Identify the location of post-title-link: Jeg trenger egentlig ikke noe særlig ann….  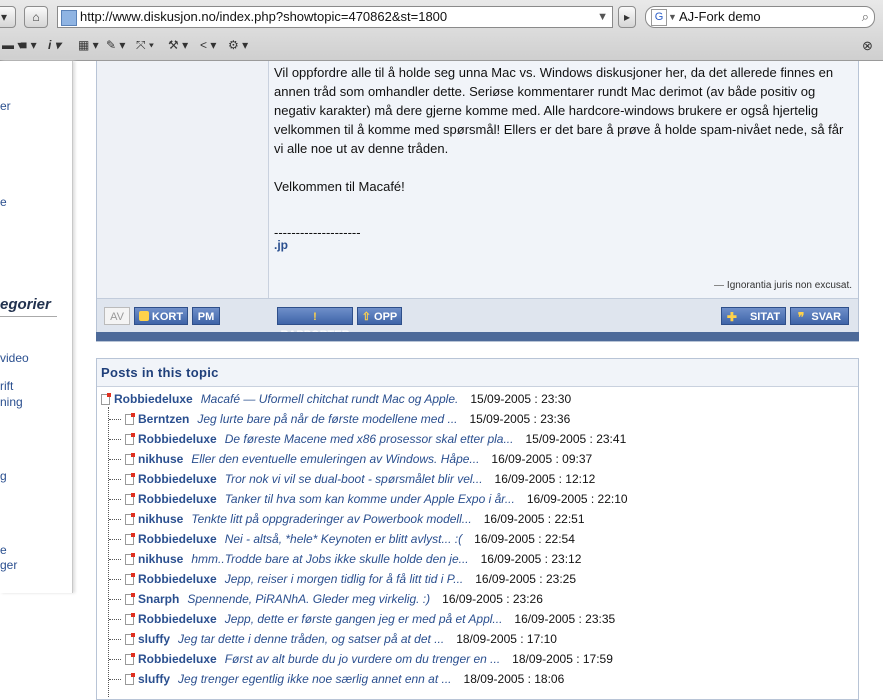
(315, 679).